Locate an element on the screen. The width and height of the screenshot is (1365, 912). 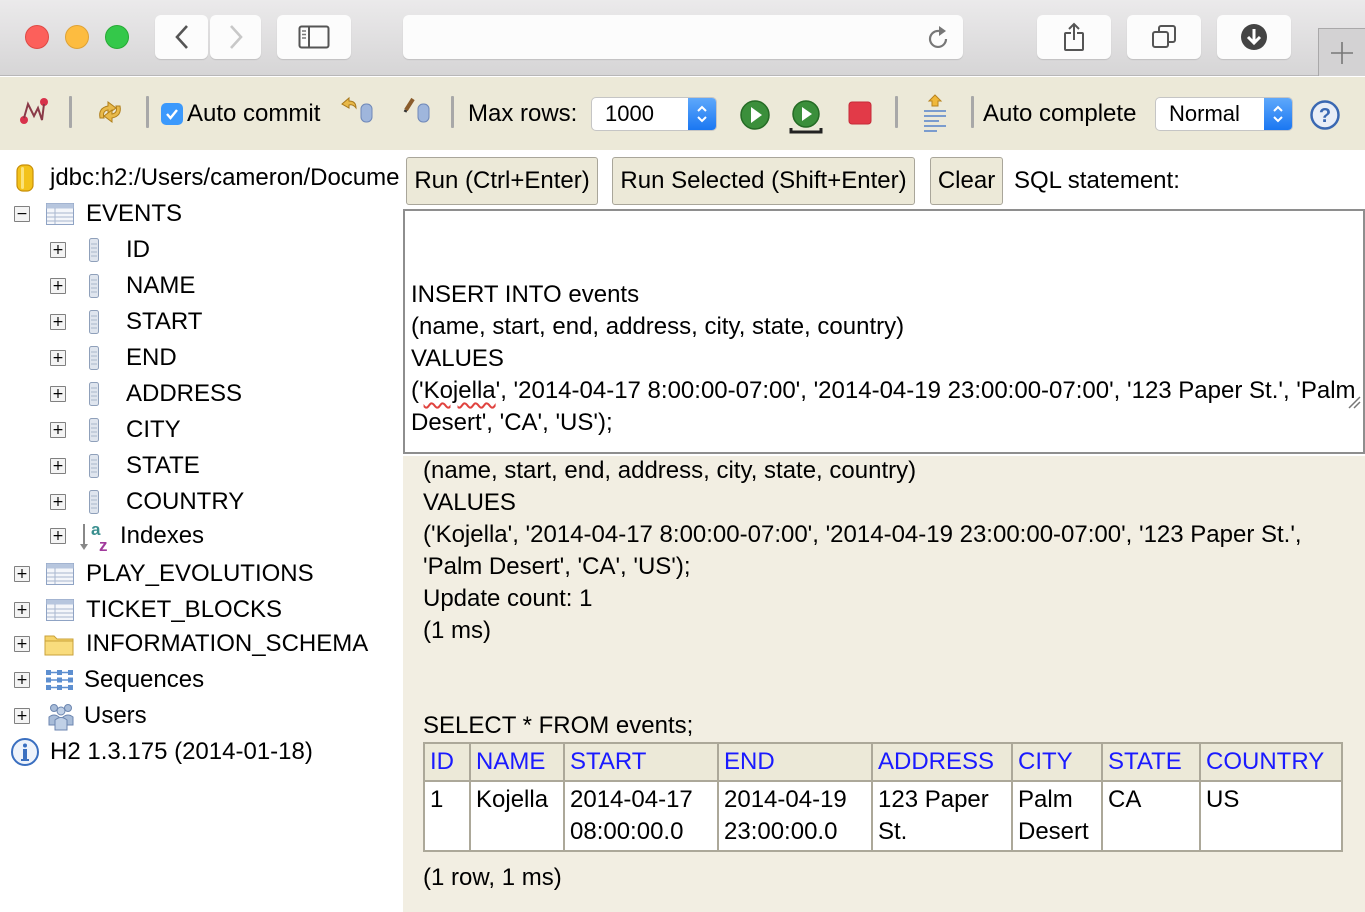
refresh-button is located at coordinates (110, 112).